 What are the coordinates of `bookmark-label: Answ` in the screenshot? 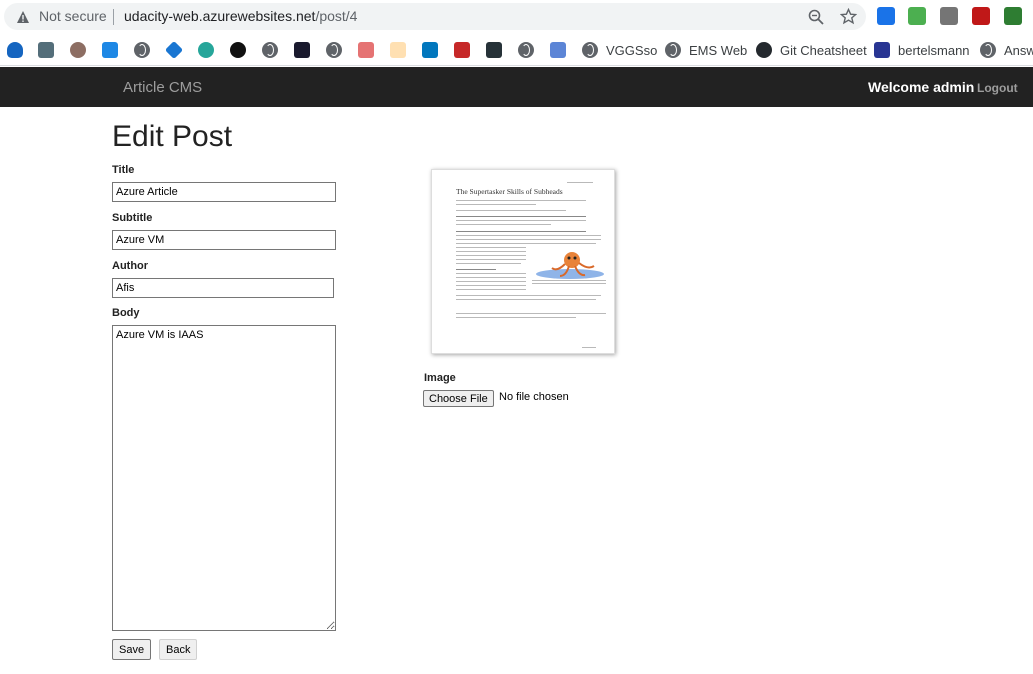 It's located at (1018, 50).